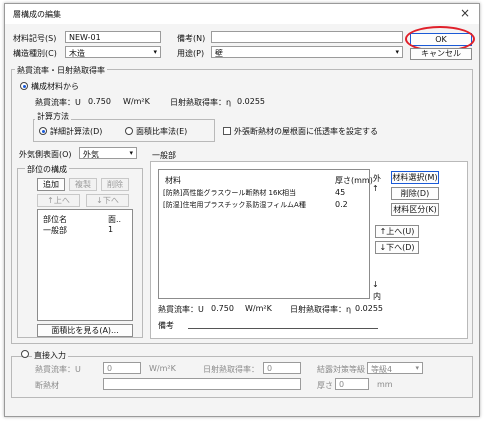 This screenshot has width=484, height=421. I want to click on general-eta-value: 0.0255, so click(369, 308).